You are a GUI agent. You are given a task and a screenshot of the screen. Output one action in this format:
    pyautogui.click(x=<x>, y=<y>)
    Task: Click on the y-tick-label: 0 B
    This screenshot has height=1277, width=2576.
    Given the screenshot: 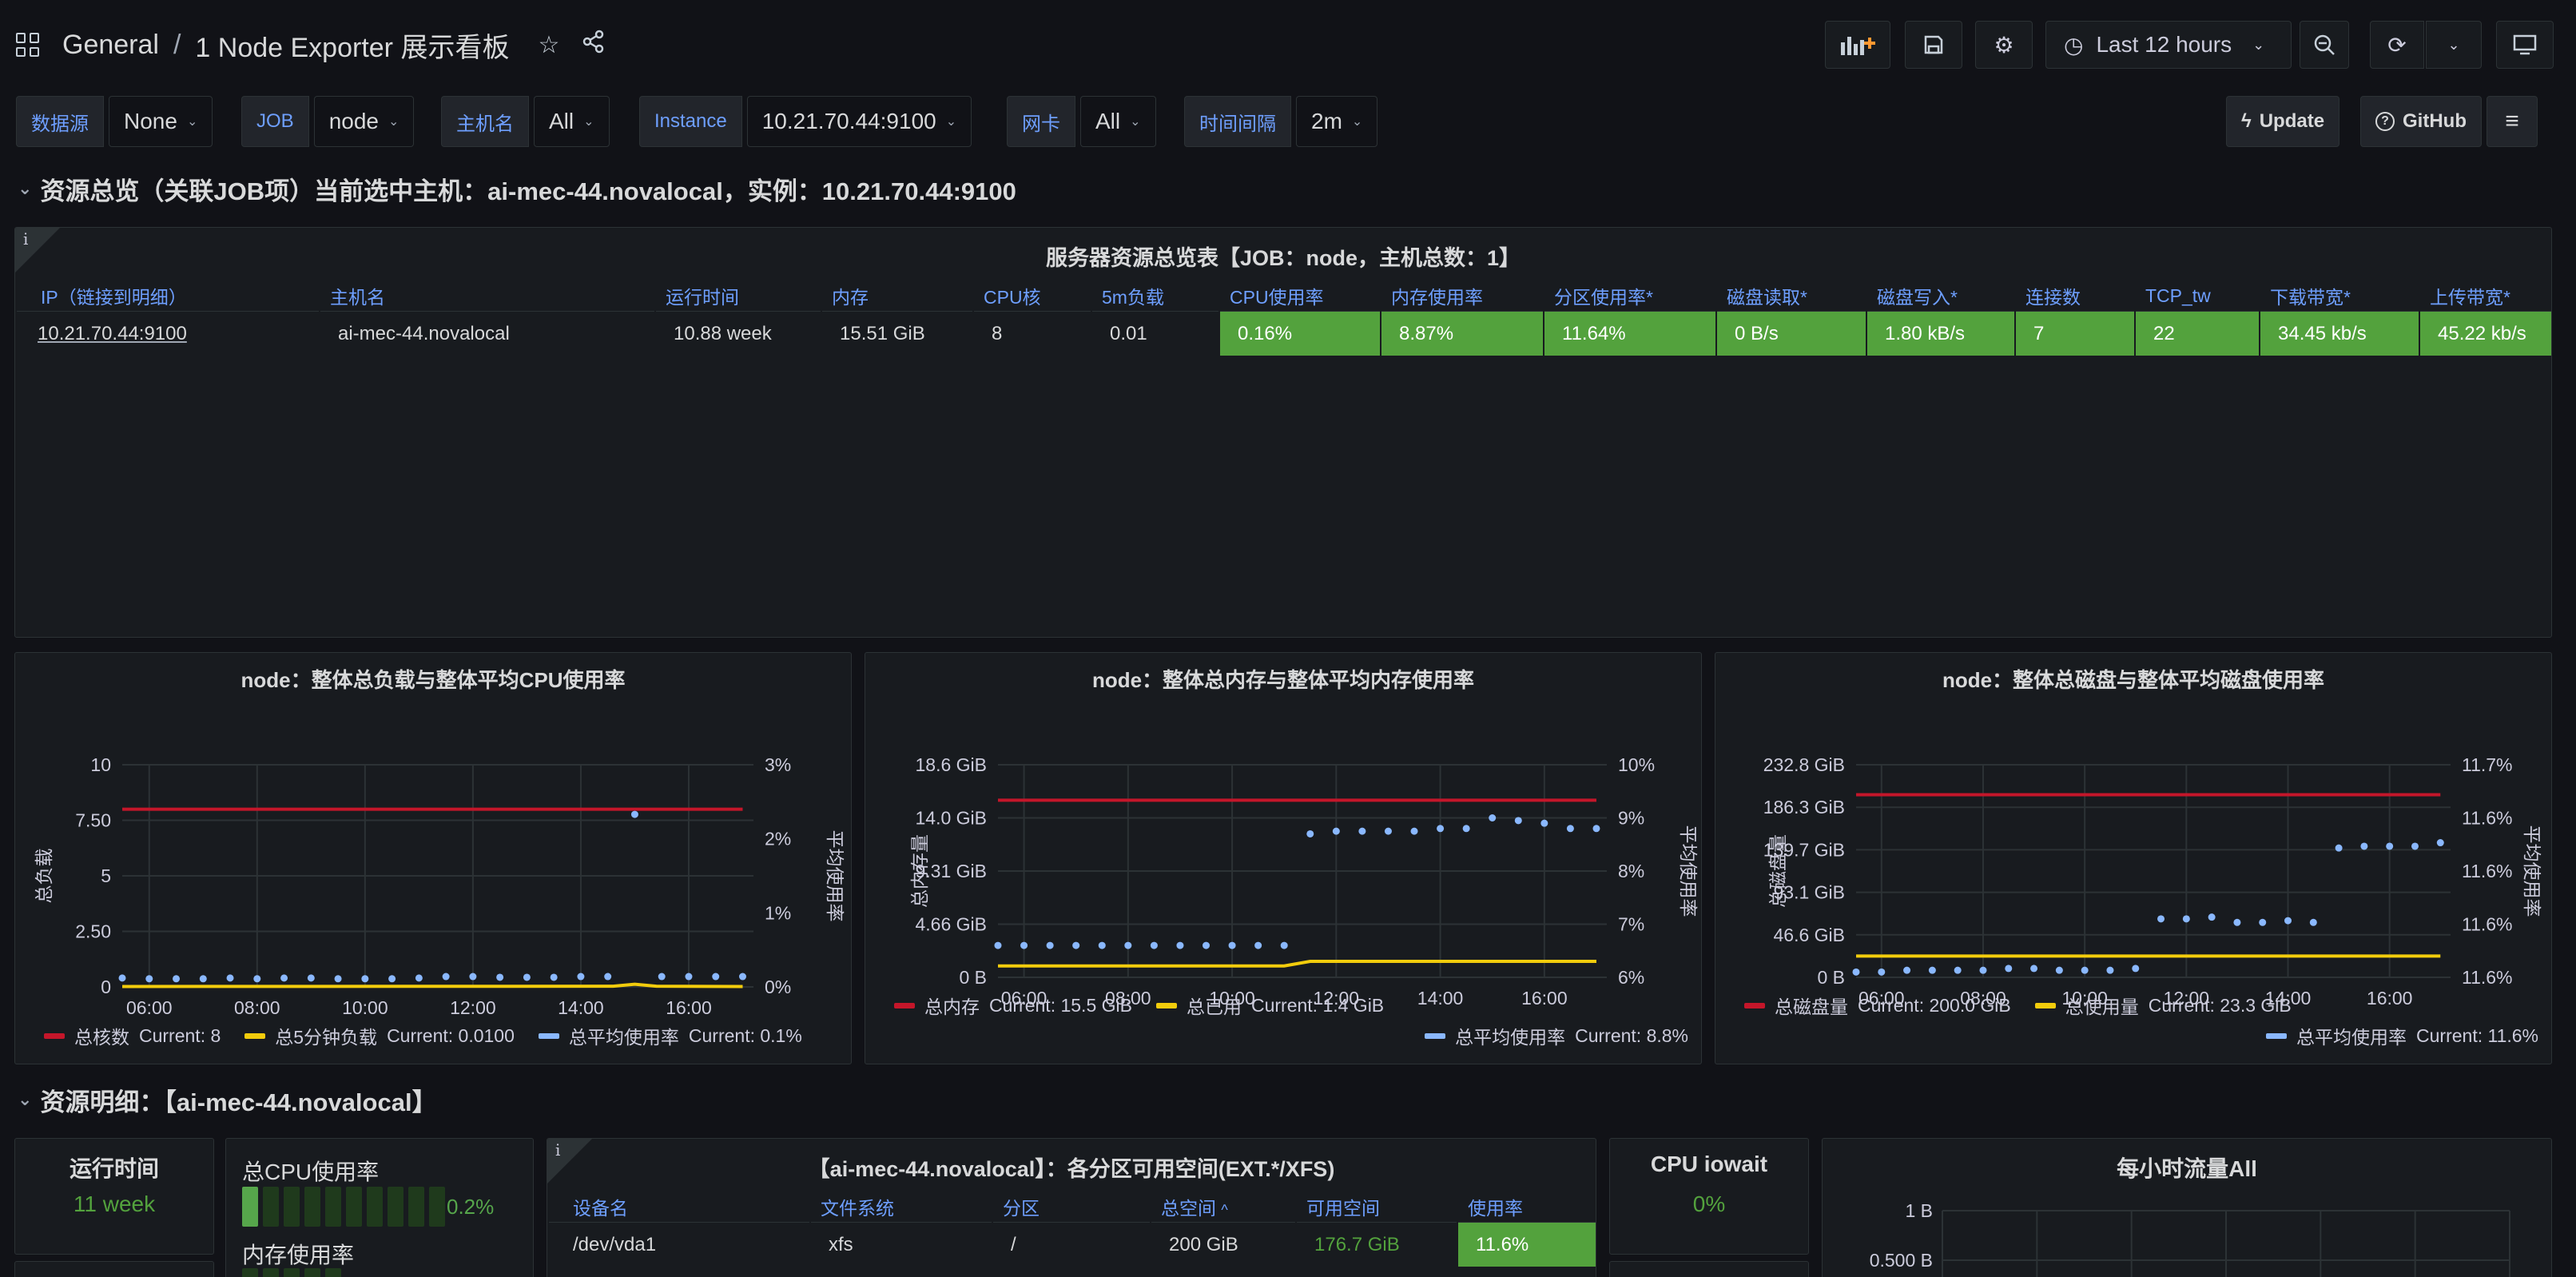 What is the action you would take?
    pyautogui.click(x=973, y=978)
    